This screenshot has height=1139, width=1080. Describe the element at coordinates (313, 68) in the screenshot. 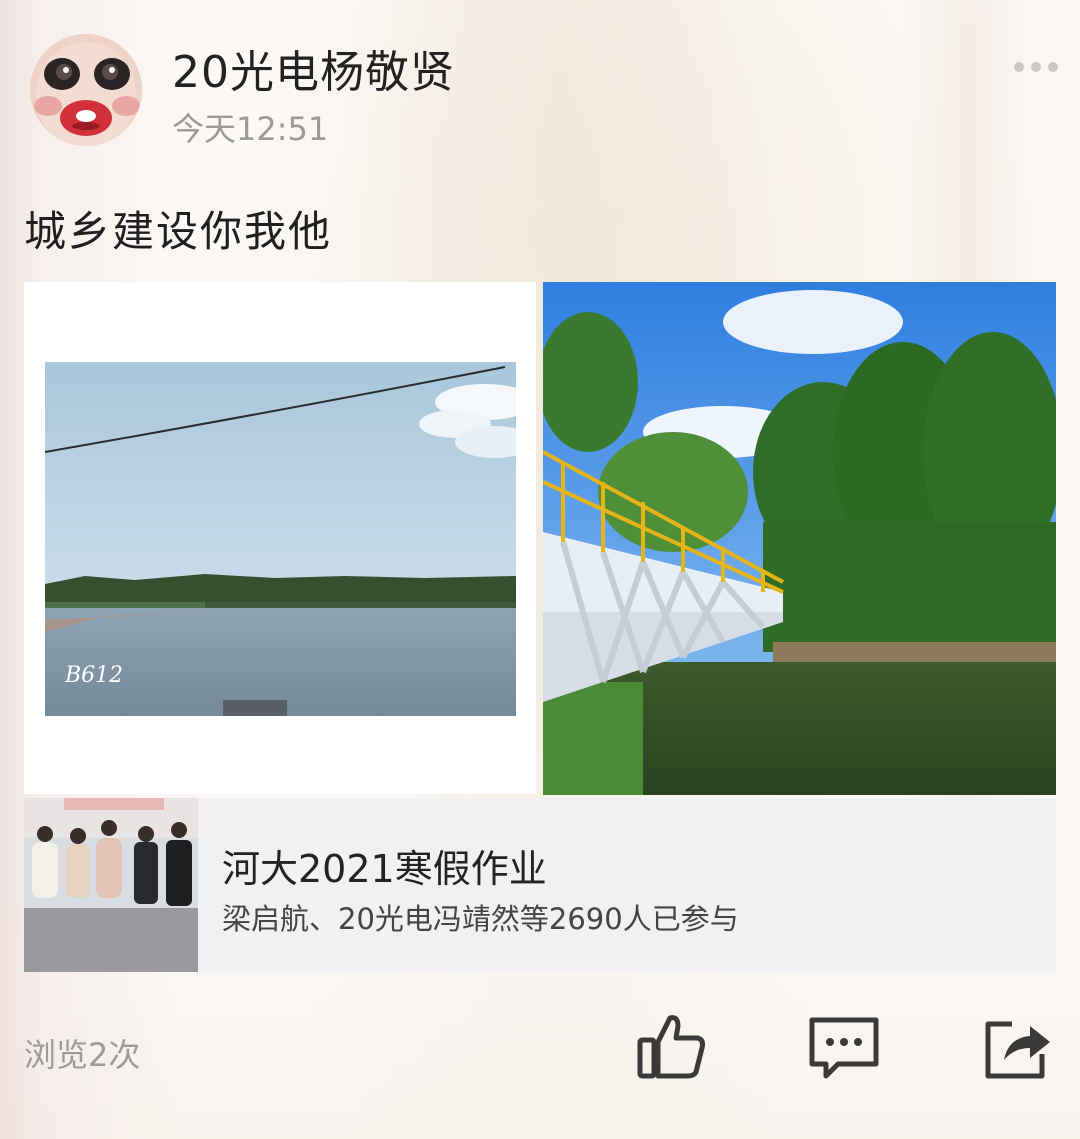

I see `author-name: 20光电杨敬贤` at that location.